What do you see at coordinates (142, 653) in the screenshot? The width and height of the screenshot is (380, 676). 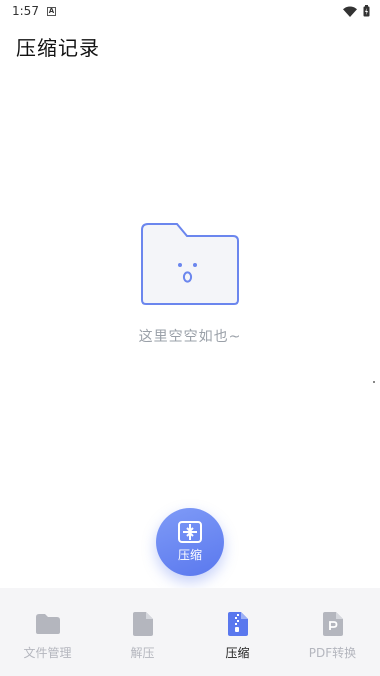 I see `nav-label-extract: 解压` at bounding box center [142, 653].